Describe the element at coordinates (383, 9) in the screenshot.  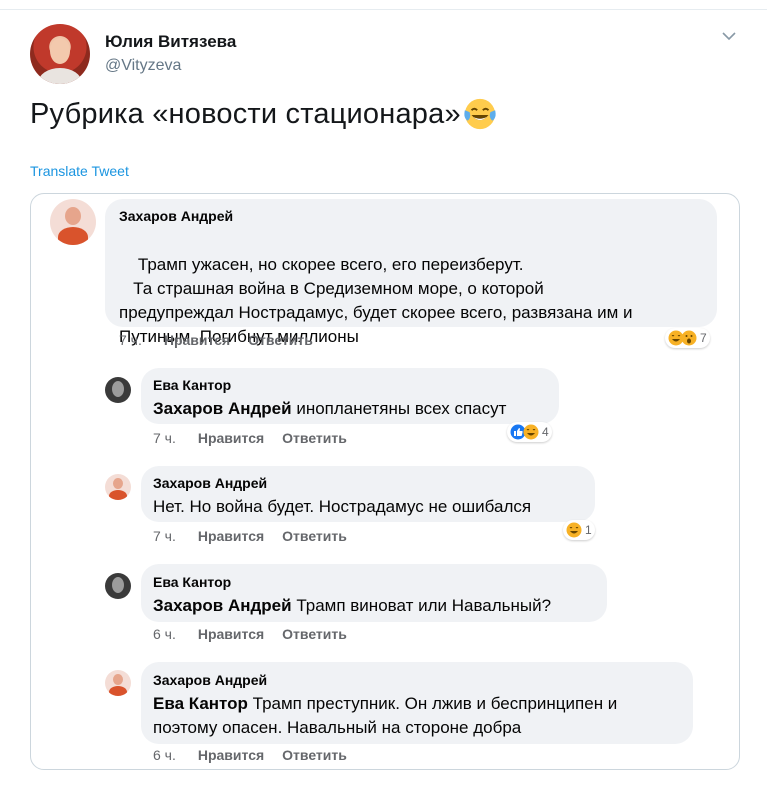
I see `top-divider` at that location.